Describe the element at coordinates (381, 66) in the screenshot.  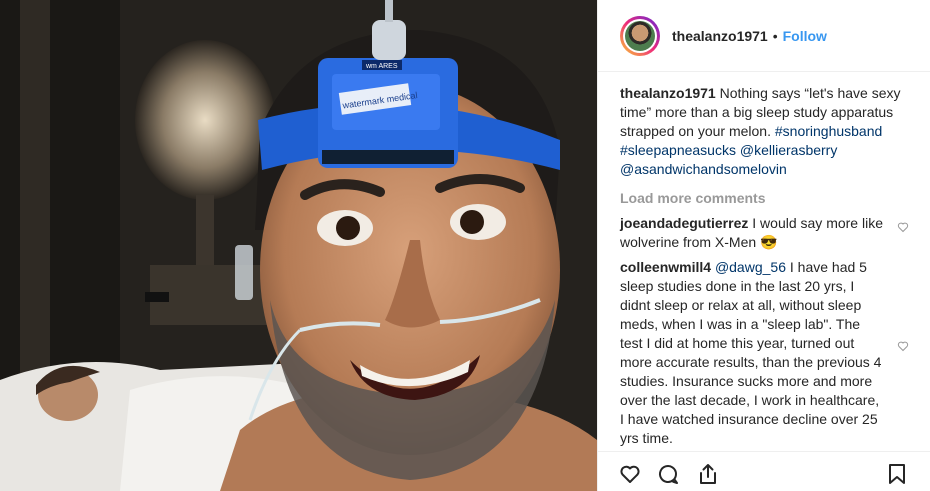
I see `device-brand-label: wm ARES` at that location.